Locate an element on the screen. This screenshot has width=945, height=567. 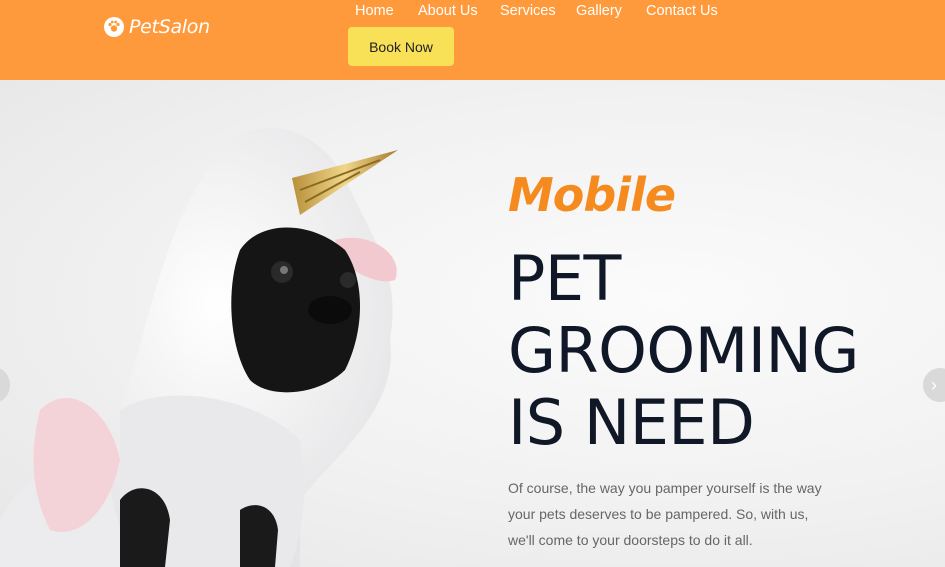
headline-line-2: GROOMING is located at coordinates (683, 350).